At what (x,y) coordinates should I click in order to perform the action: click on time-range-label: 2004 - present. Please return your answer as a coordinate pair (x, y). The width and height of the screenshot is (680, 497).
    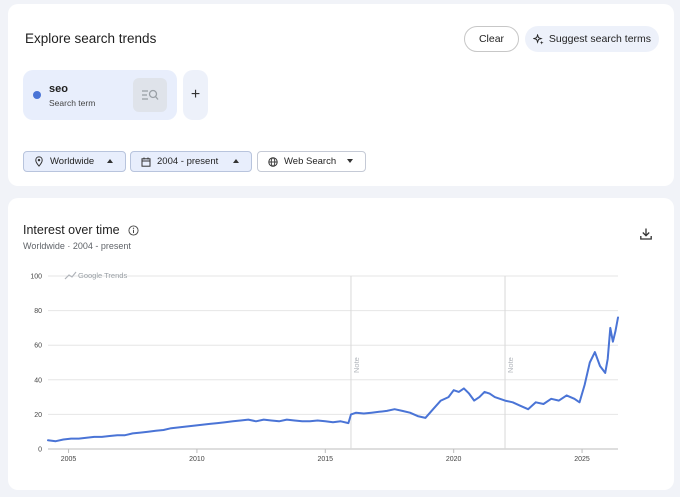
    Looking at the image, I should click on (188, 161).